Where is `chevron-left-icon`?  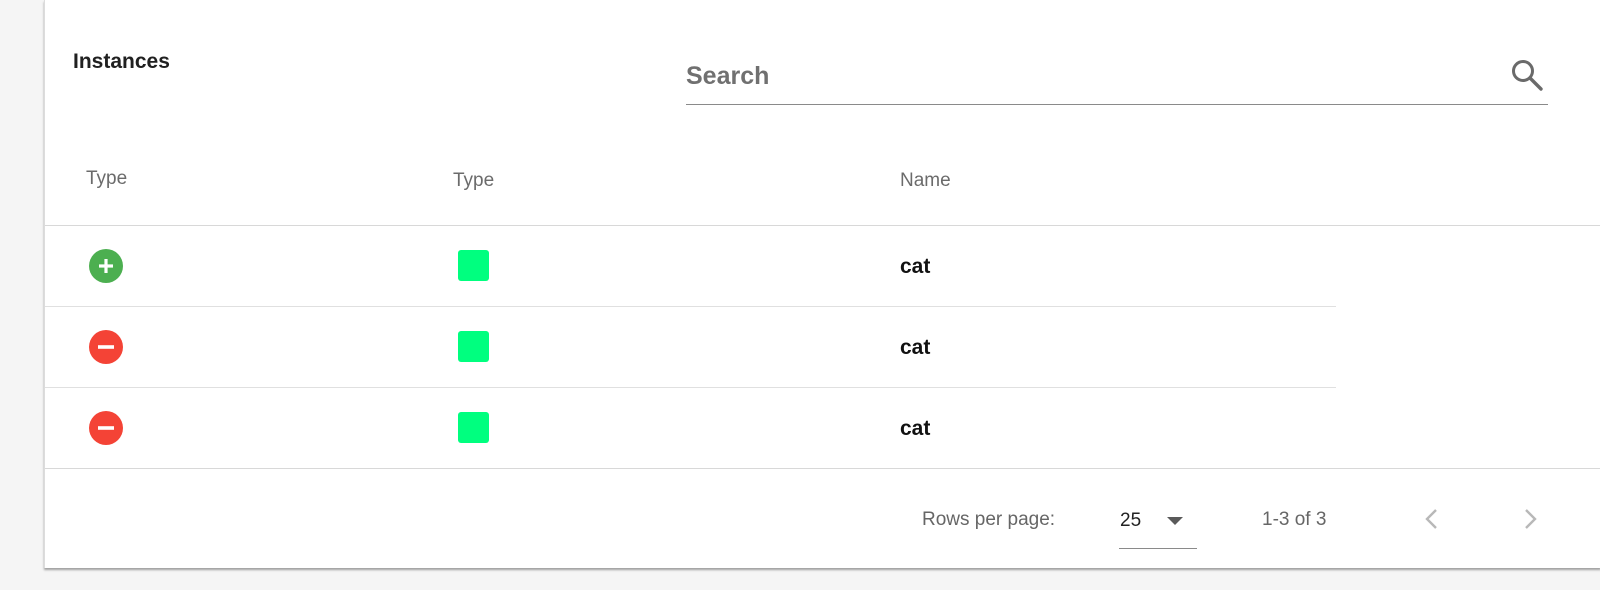 chevron-left-icon is located at coordinates (1431, 519).